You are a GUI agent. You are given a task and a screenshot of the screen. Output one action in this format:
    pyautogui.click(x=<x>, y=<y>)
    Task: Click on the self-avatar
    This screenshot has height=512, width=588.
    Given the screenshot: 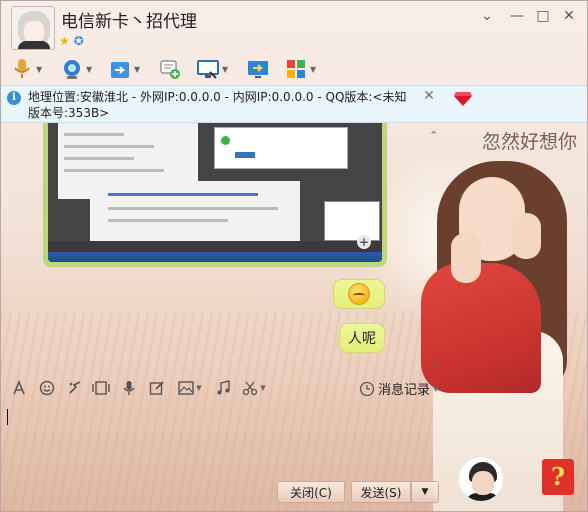 What is the action you would take?
    pyautogui.click(x=481, y=479)
    